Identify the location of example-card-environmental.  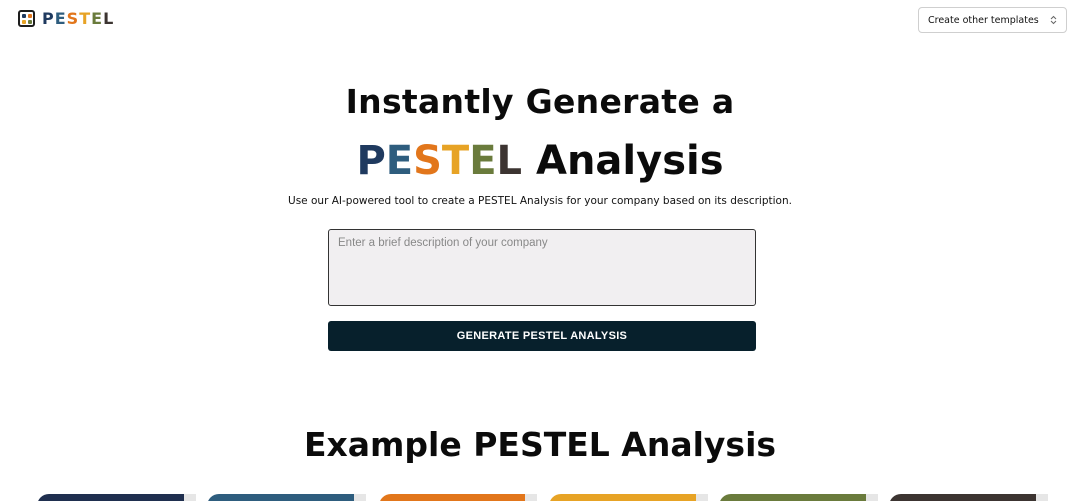
(798, 497).